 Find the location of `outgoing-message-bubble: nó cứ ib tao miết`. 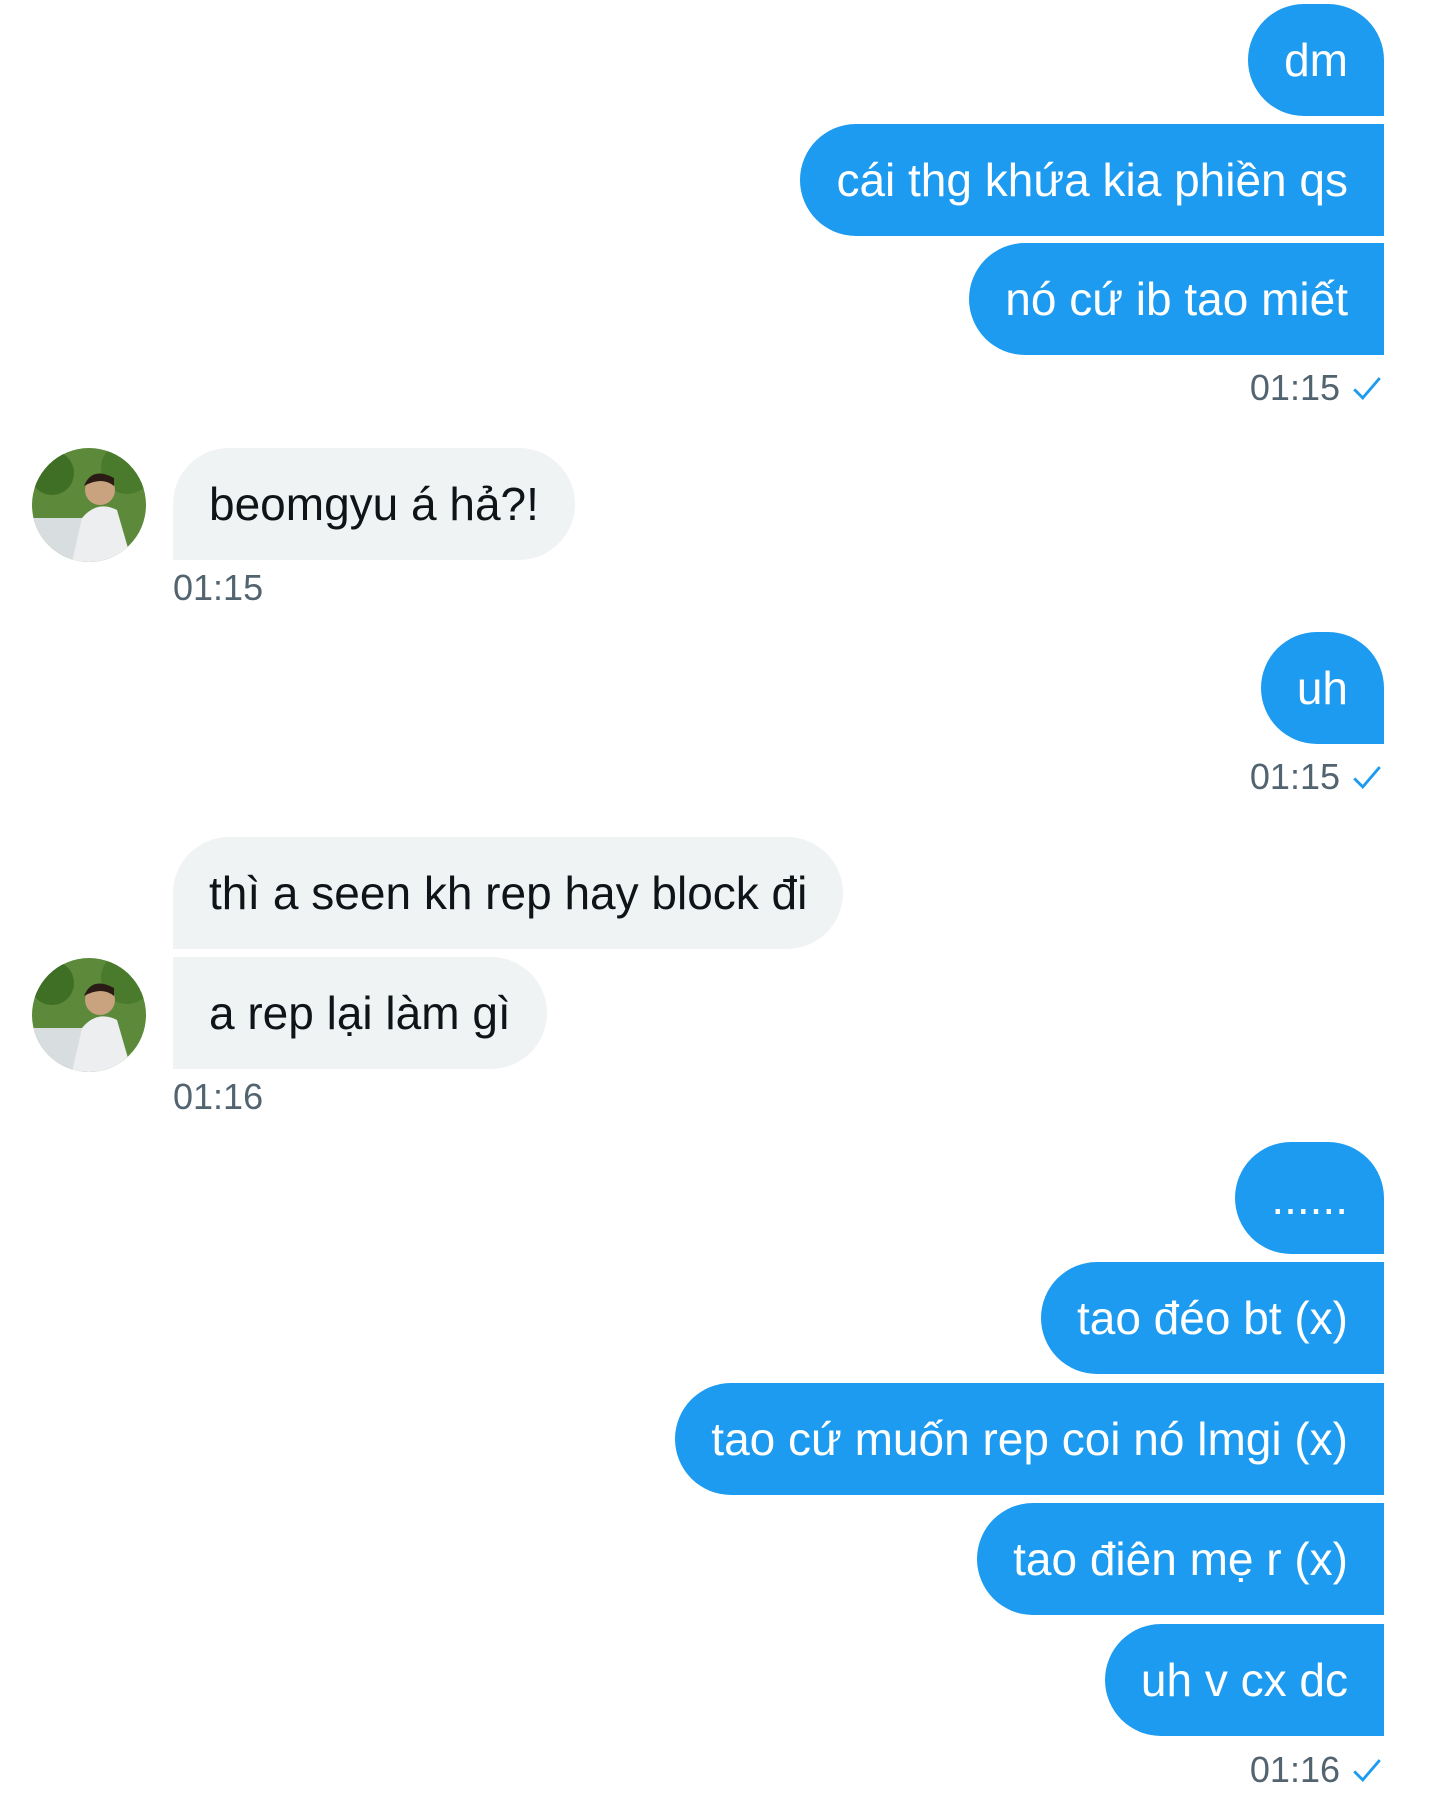

outgoing-message-bubble: nó cứ ib tao miết is located at coordinates (1176, 299).